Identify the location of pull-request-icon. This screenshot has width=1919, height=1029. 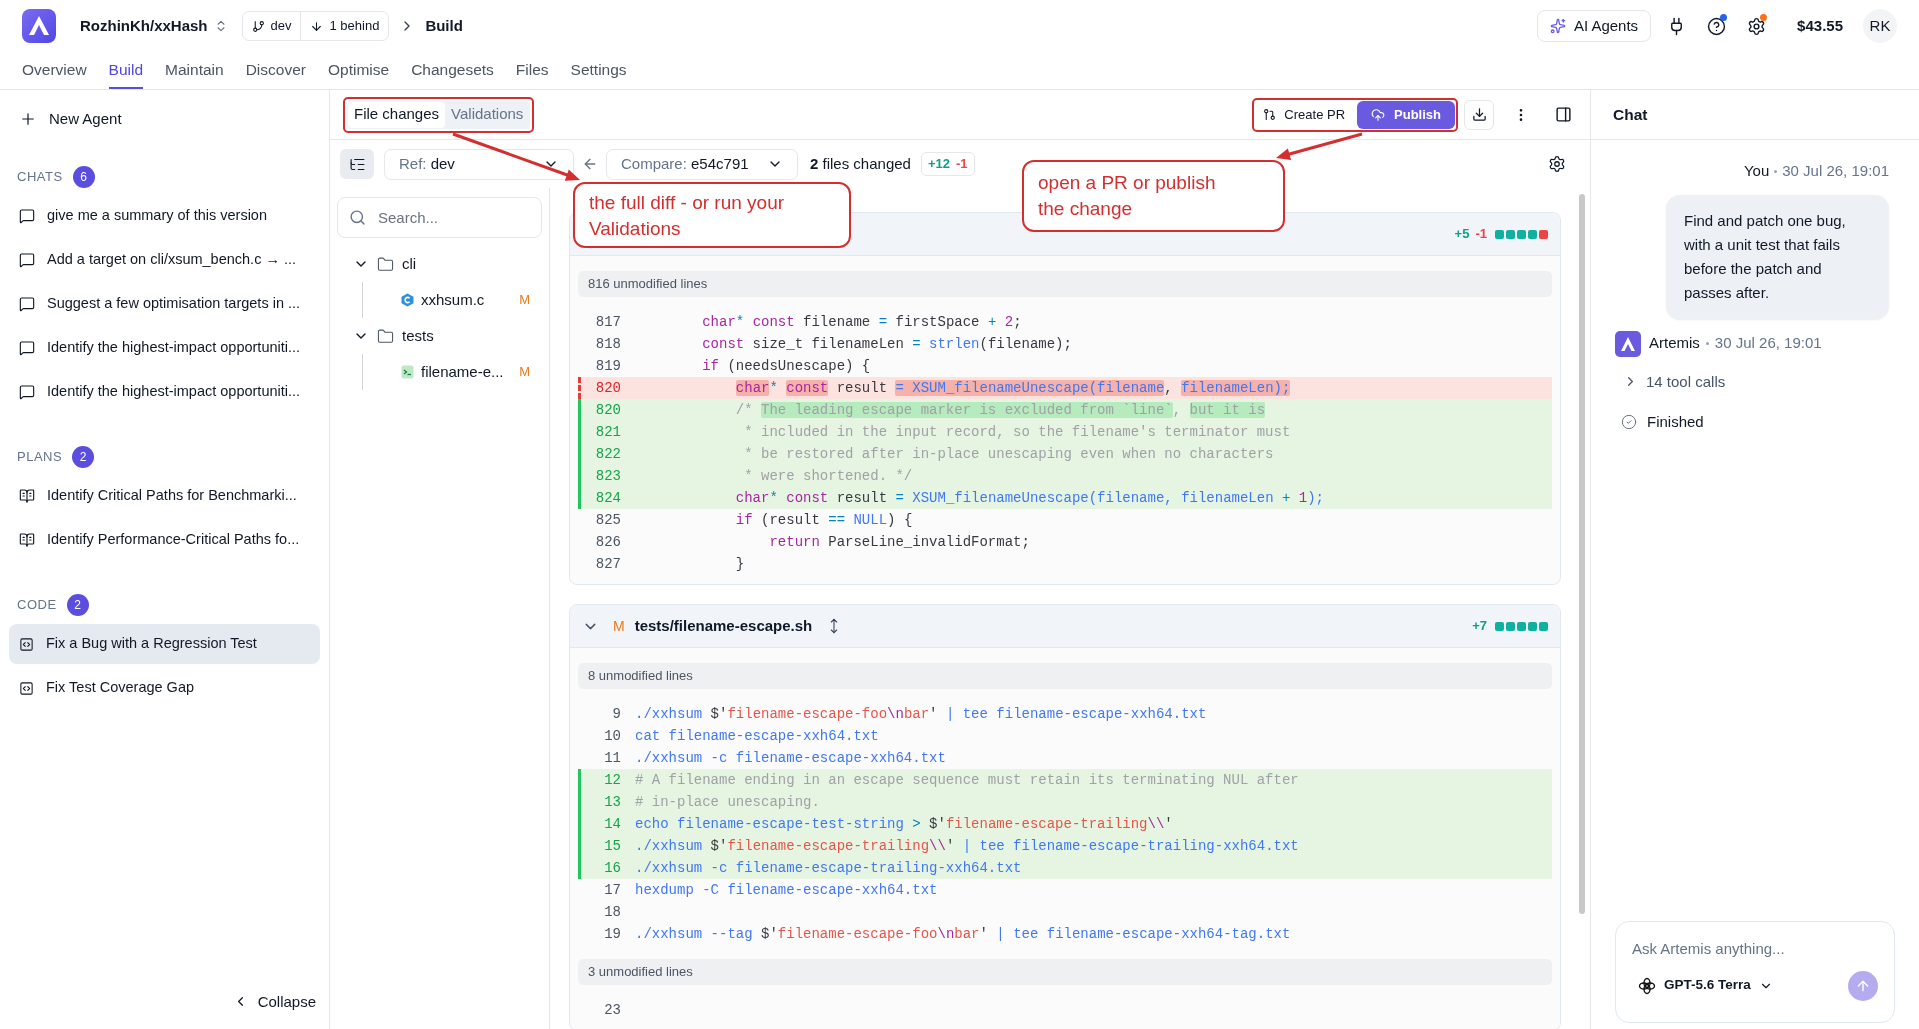
(1270, 114).